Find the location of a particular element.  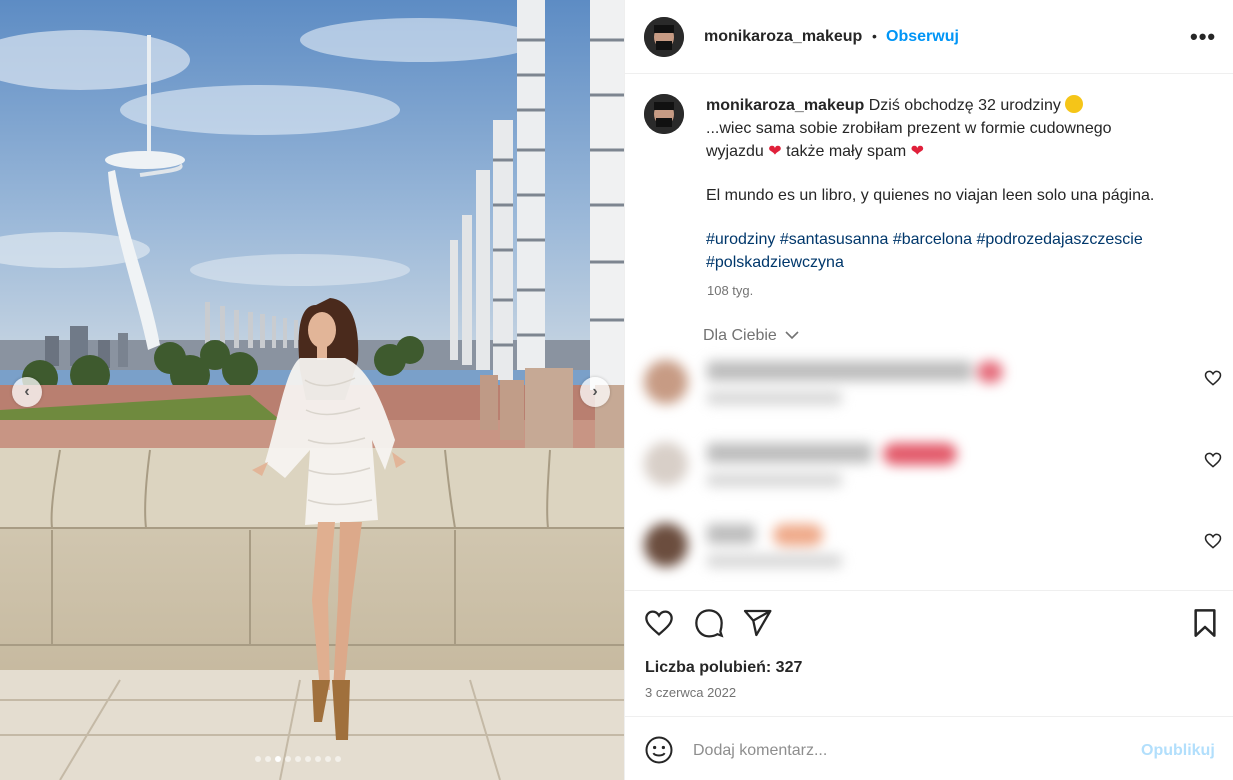

caption-line-4: także mały spam is located at coordinates (846, 151).